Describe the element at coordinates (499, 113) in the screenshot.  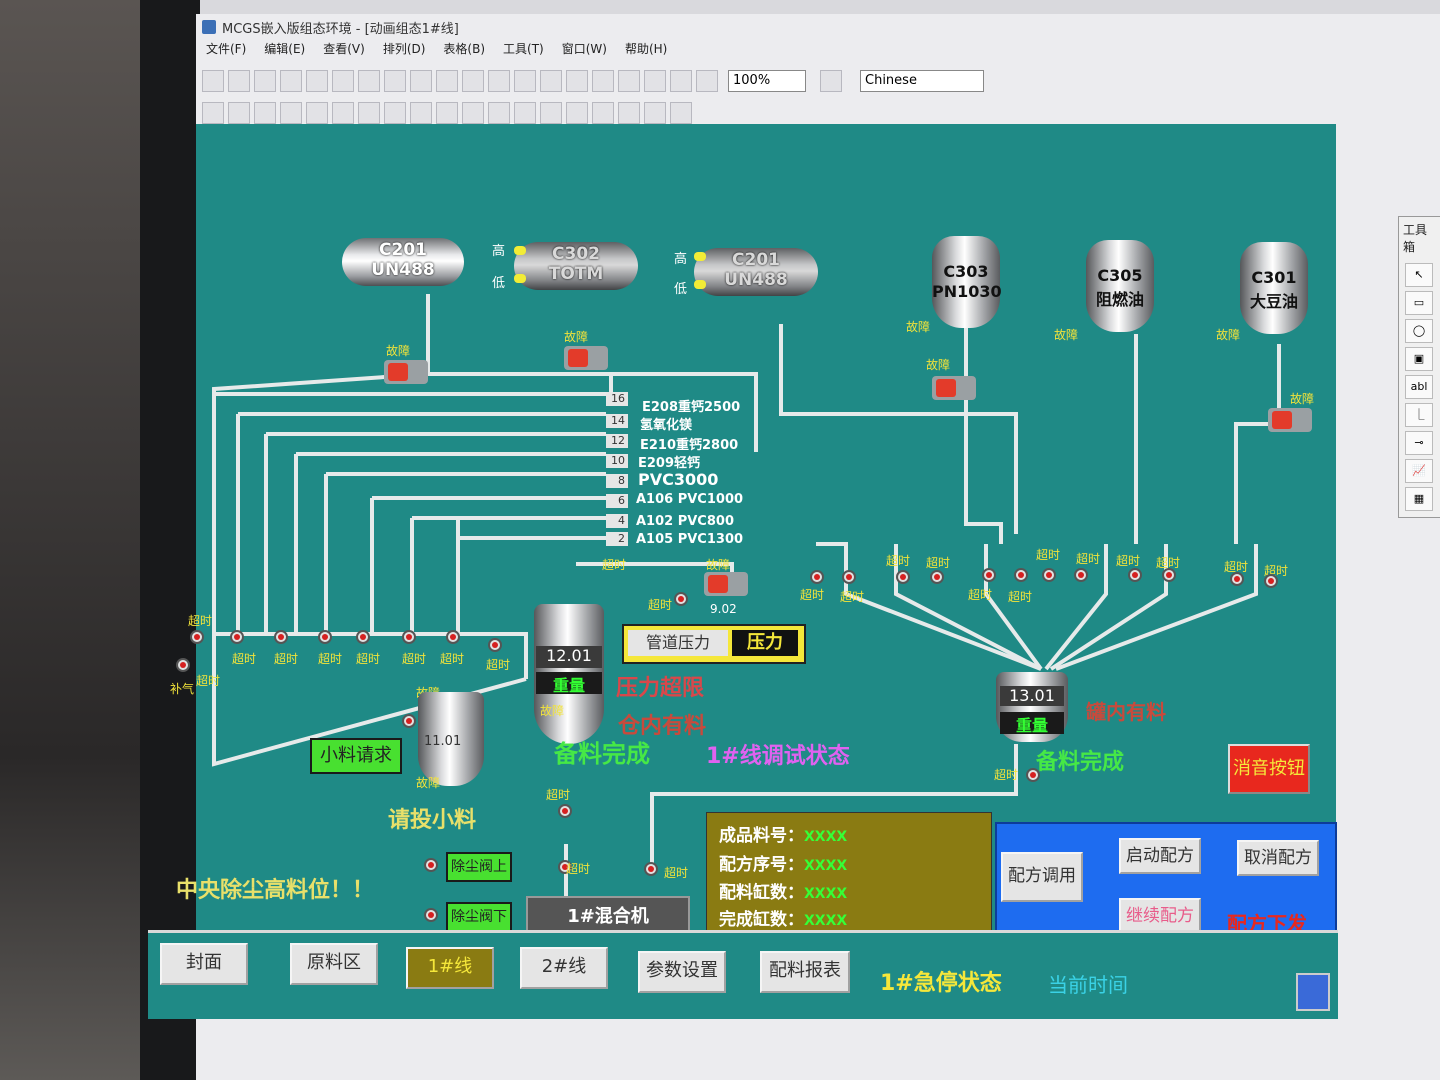
I see `flip-icon` at that location.